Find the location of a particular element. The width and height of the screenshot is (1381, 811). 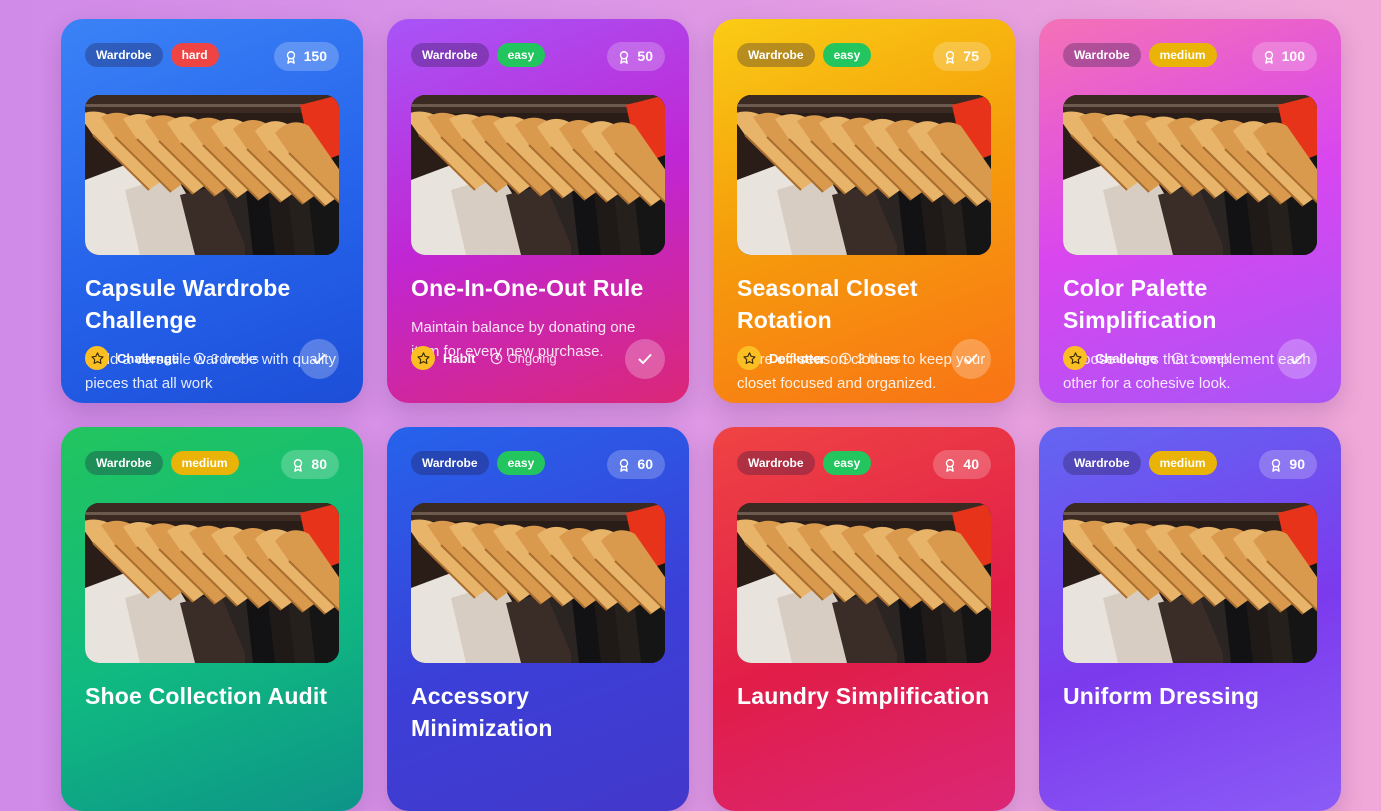

duration-text: 1 week is located at coordinates (1210, 358).